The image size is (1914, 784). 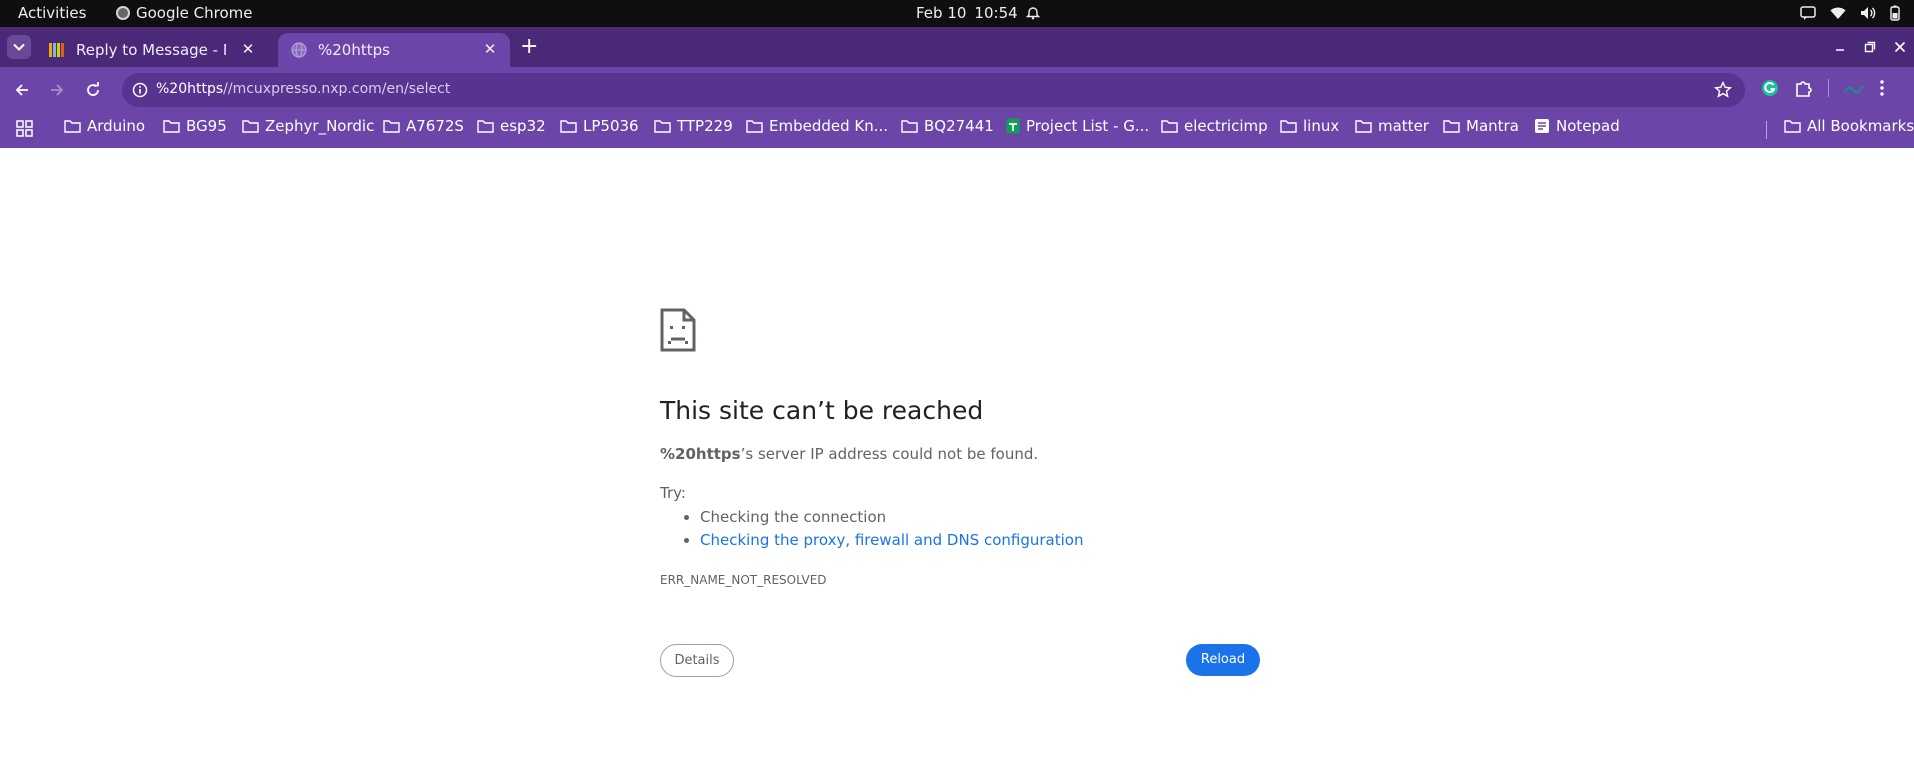 What do you see at coordinates (116, 126) in the screenshot?
I see `bookmark-label: Arduino` at bounding box center [116, 126].